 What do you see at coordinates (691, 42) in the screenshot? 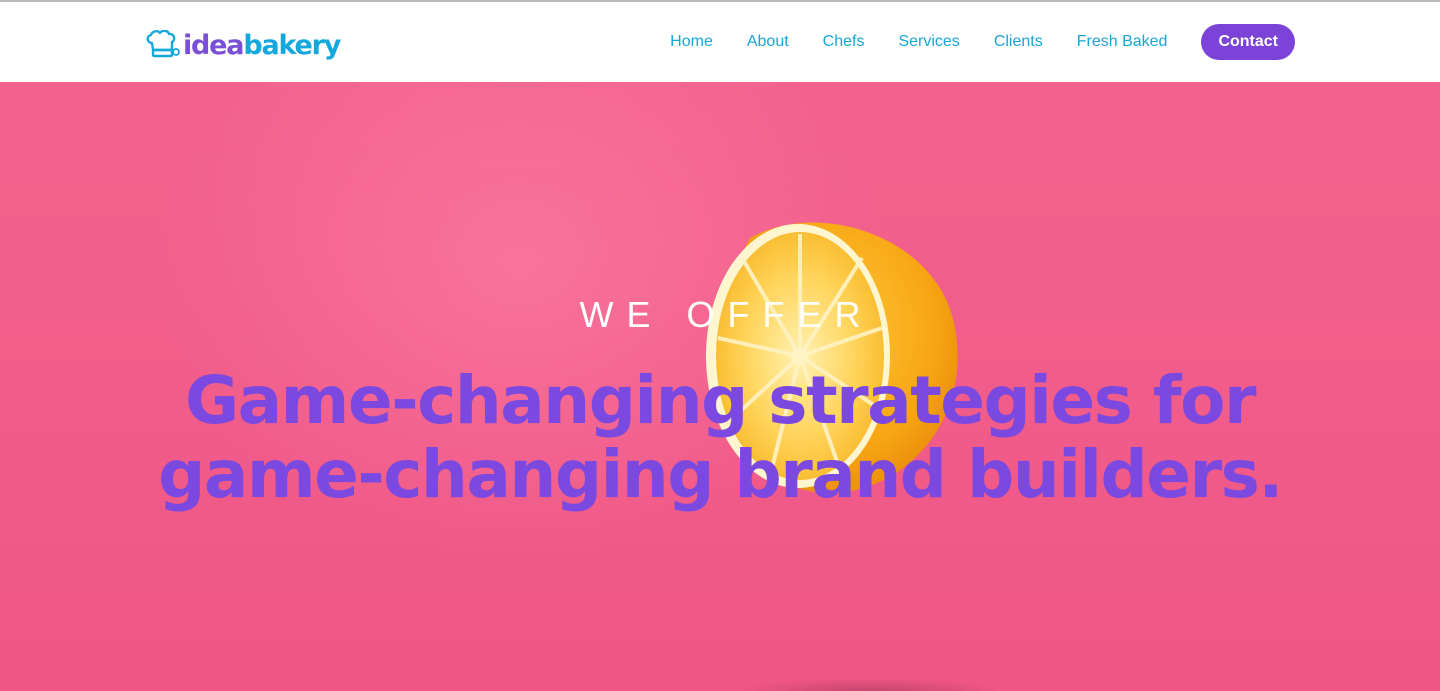
I see `nav-link-home: Home` at bounding box center [691, 42].